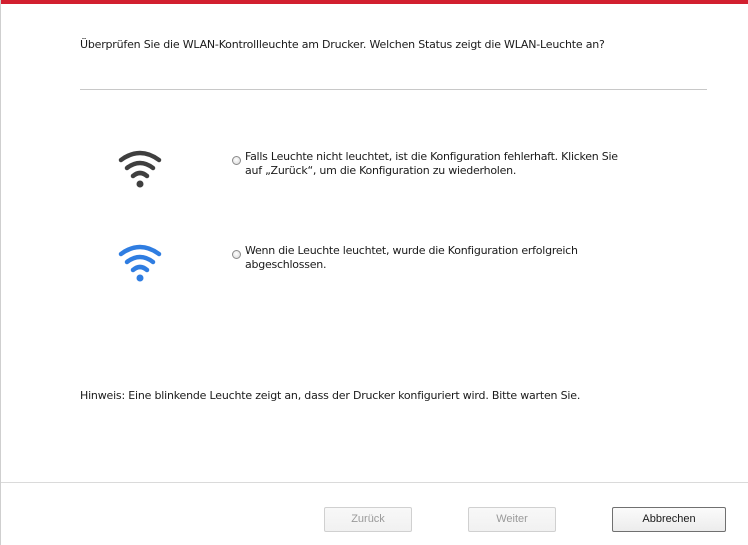  I want to click on accent-bar, so click(374, 2).